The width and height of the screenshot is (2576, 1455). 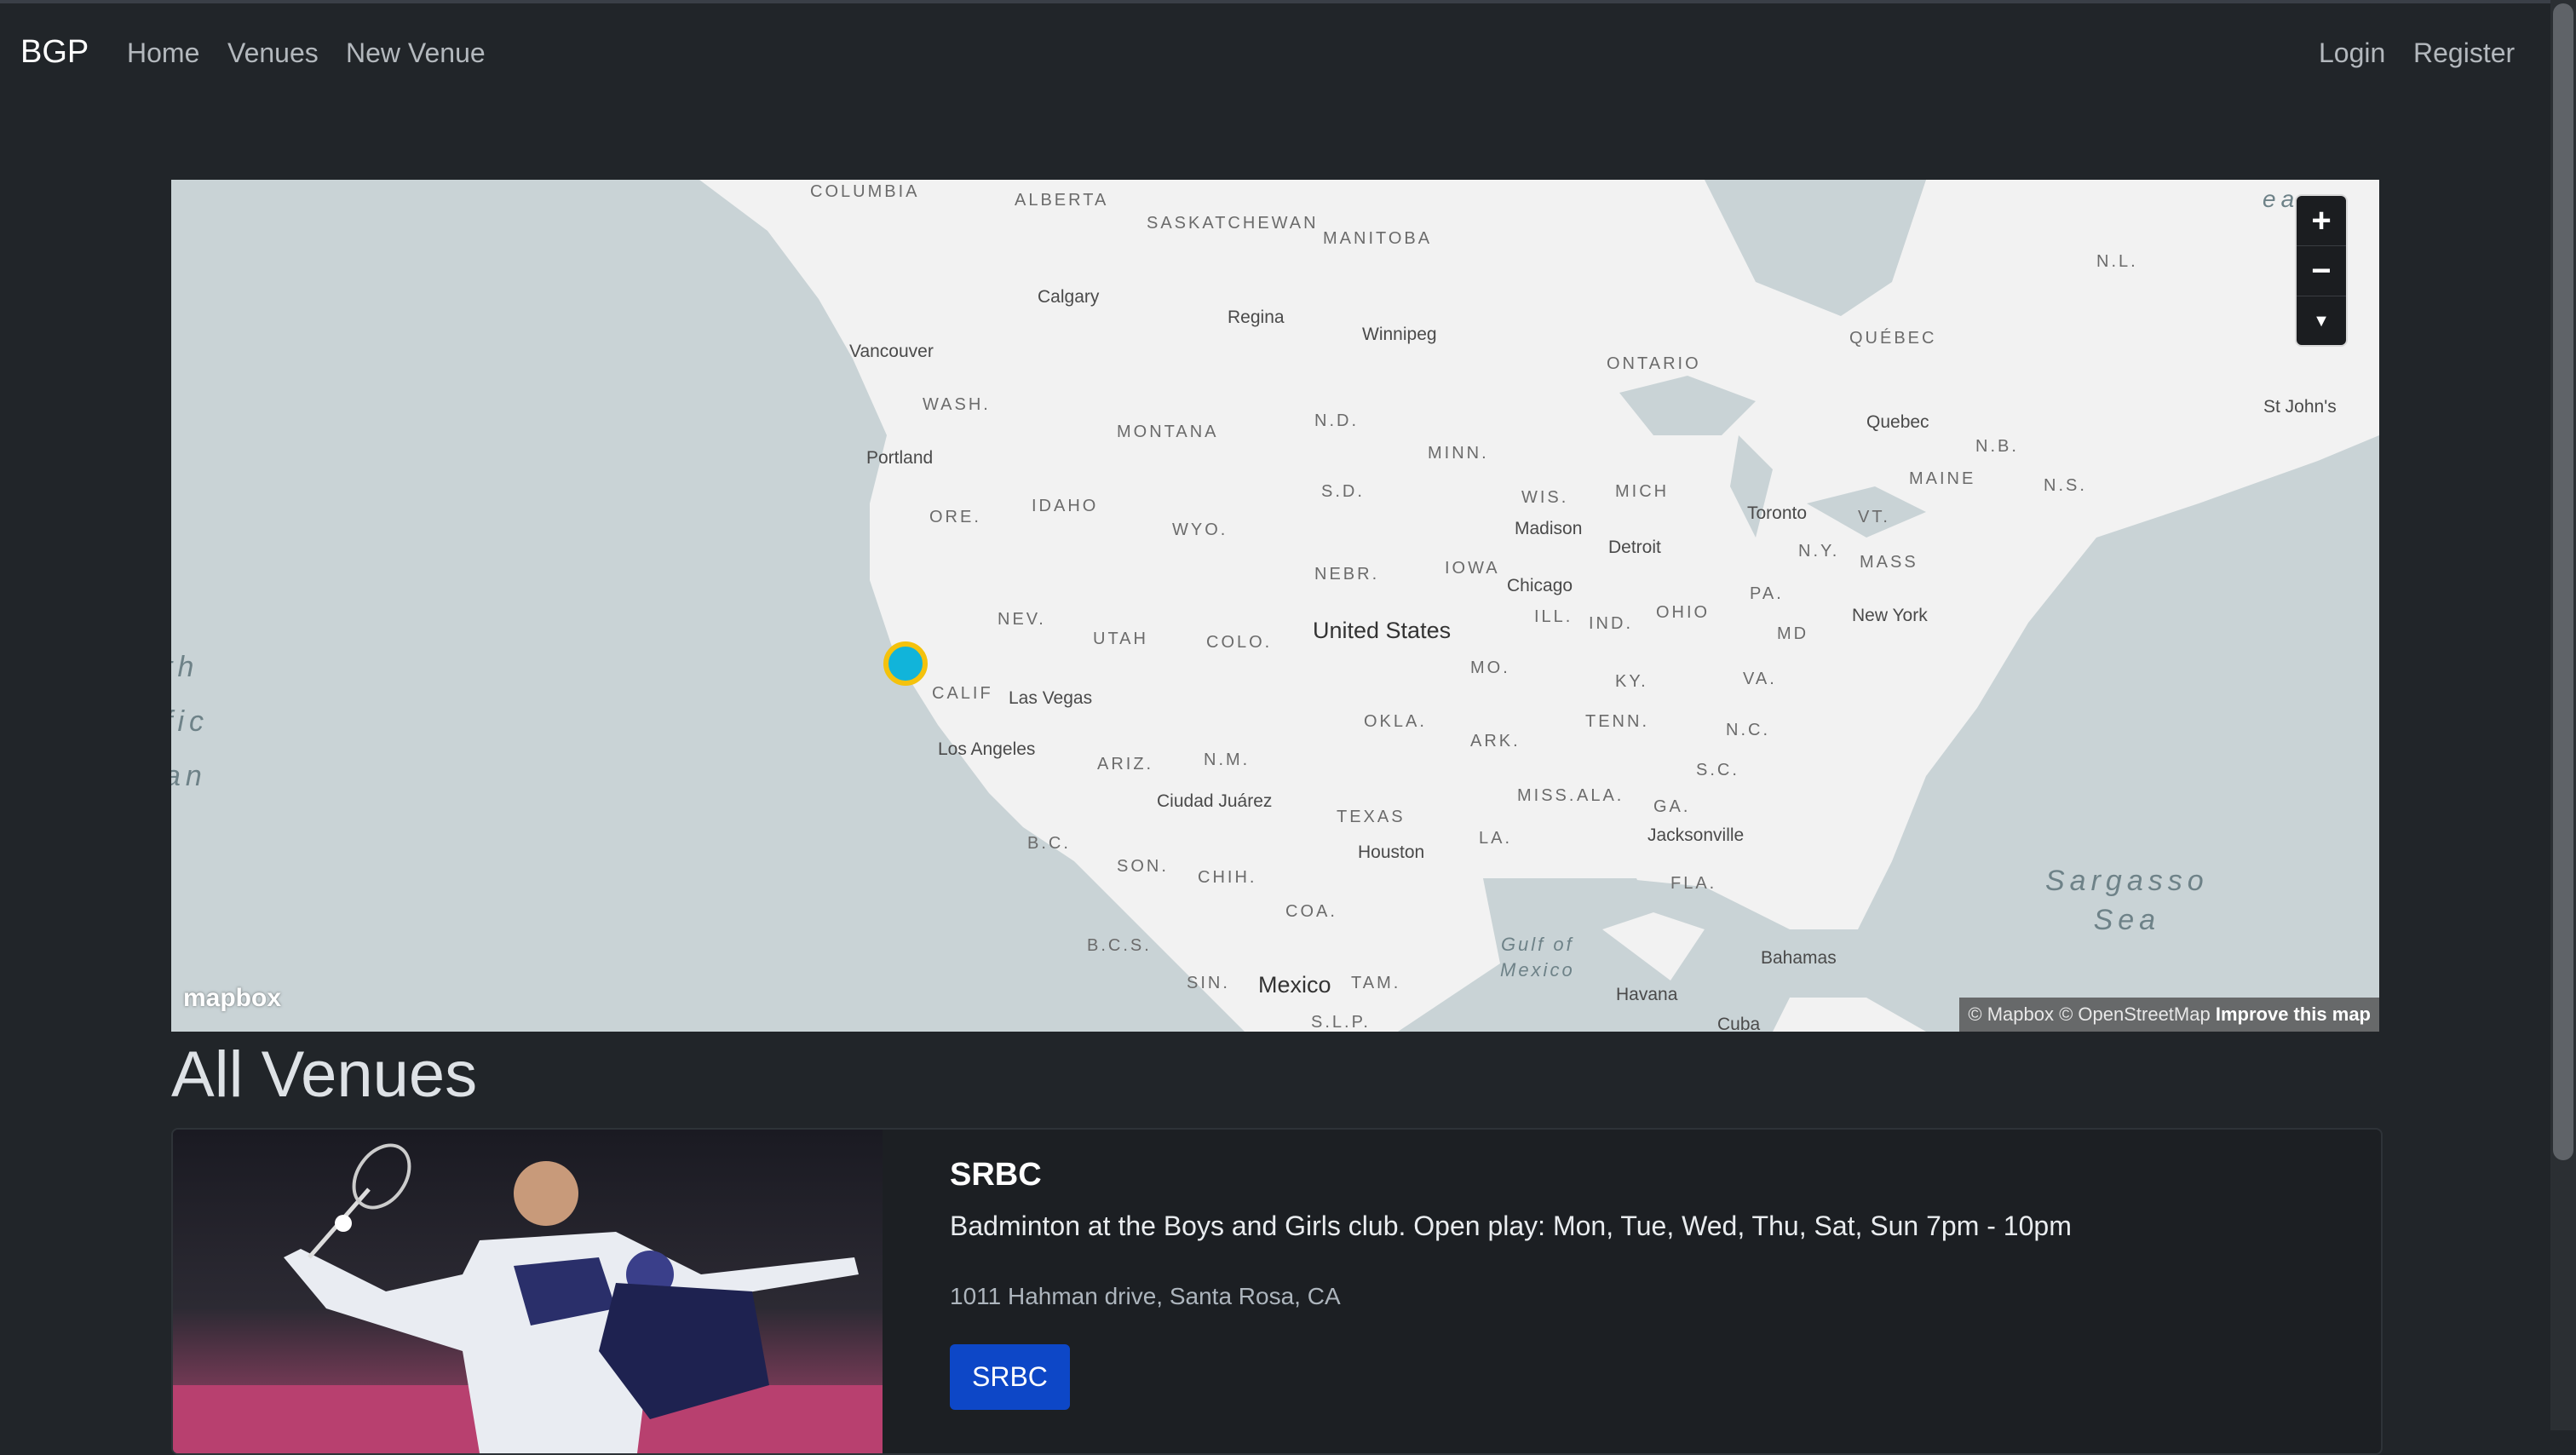 I want to click on nav-register: Register, so click(x=2464, y=53).